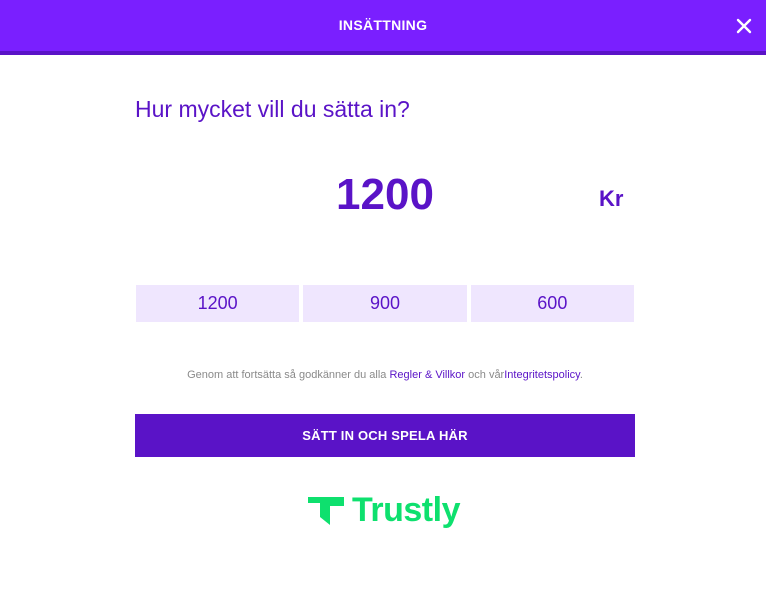 This screenshot has width=766, height=595. Describe the element at coordinates (385, 435) in the screenshot. I see `deposit-and-play-button: SÄTT IN OCH SPELA HÄR` at that location.